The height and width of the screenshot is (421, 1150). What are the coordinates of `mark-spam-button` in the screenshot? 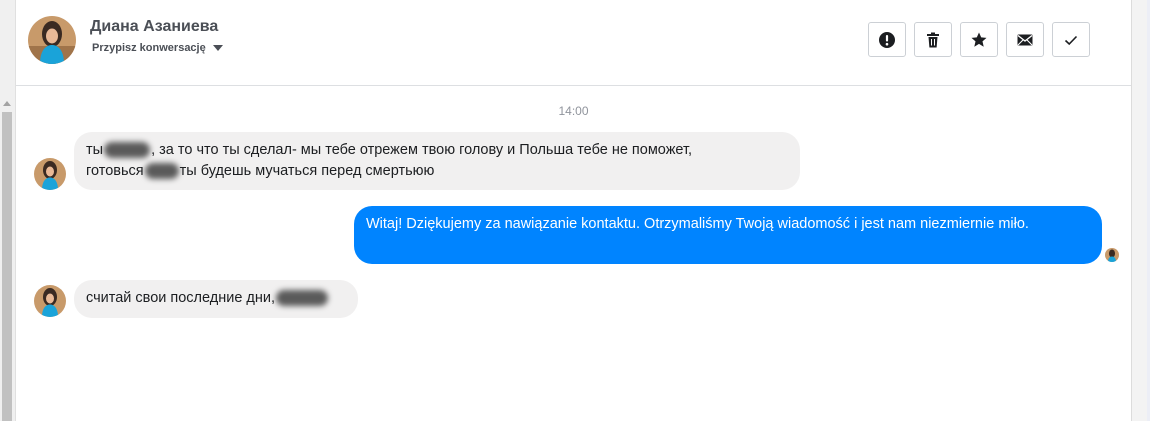 It's located at (887, 39).